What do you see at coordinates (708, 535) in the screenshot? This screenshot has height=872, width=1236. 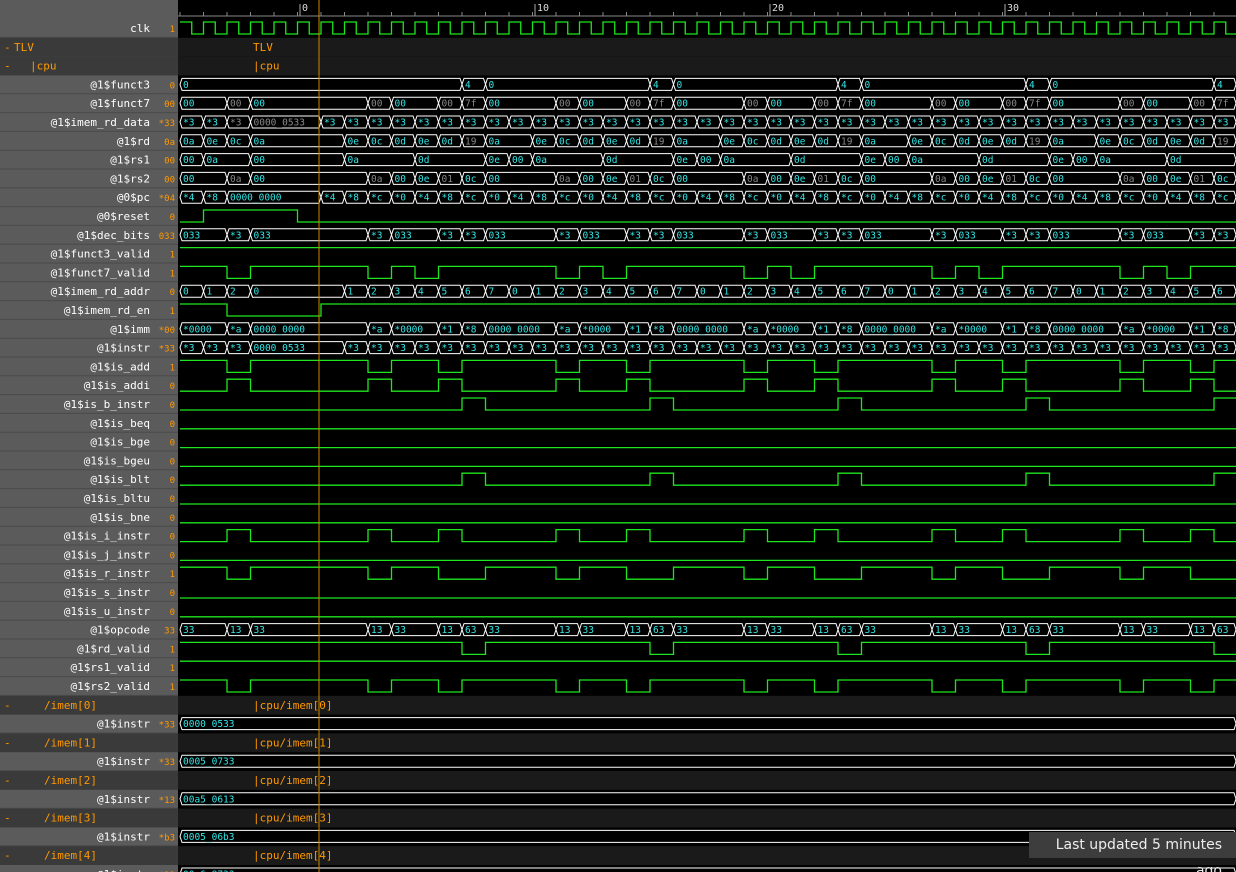 I see `waveform-1-is-i-instr` at bounding box center [708, 535].